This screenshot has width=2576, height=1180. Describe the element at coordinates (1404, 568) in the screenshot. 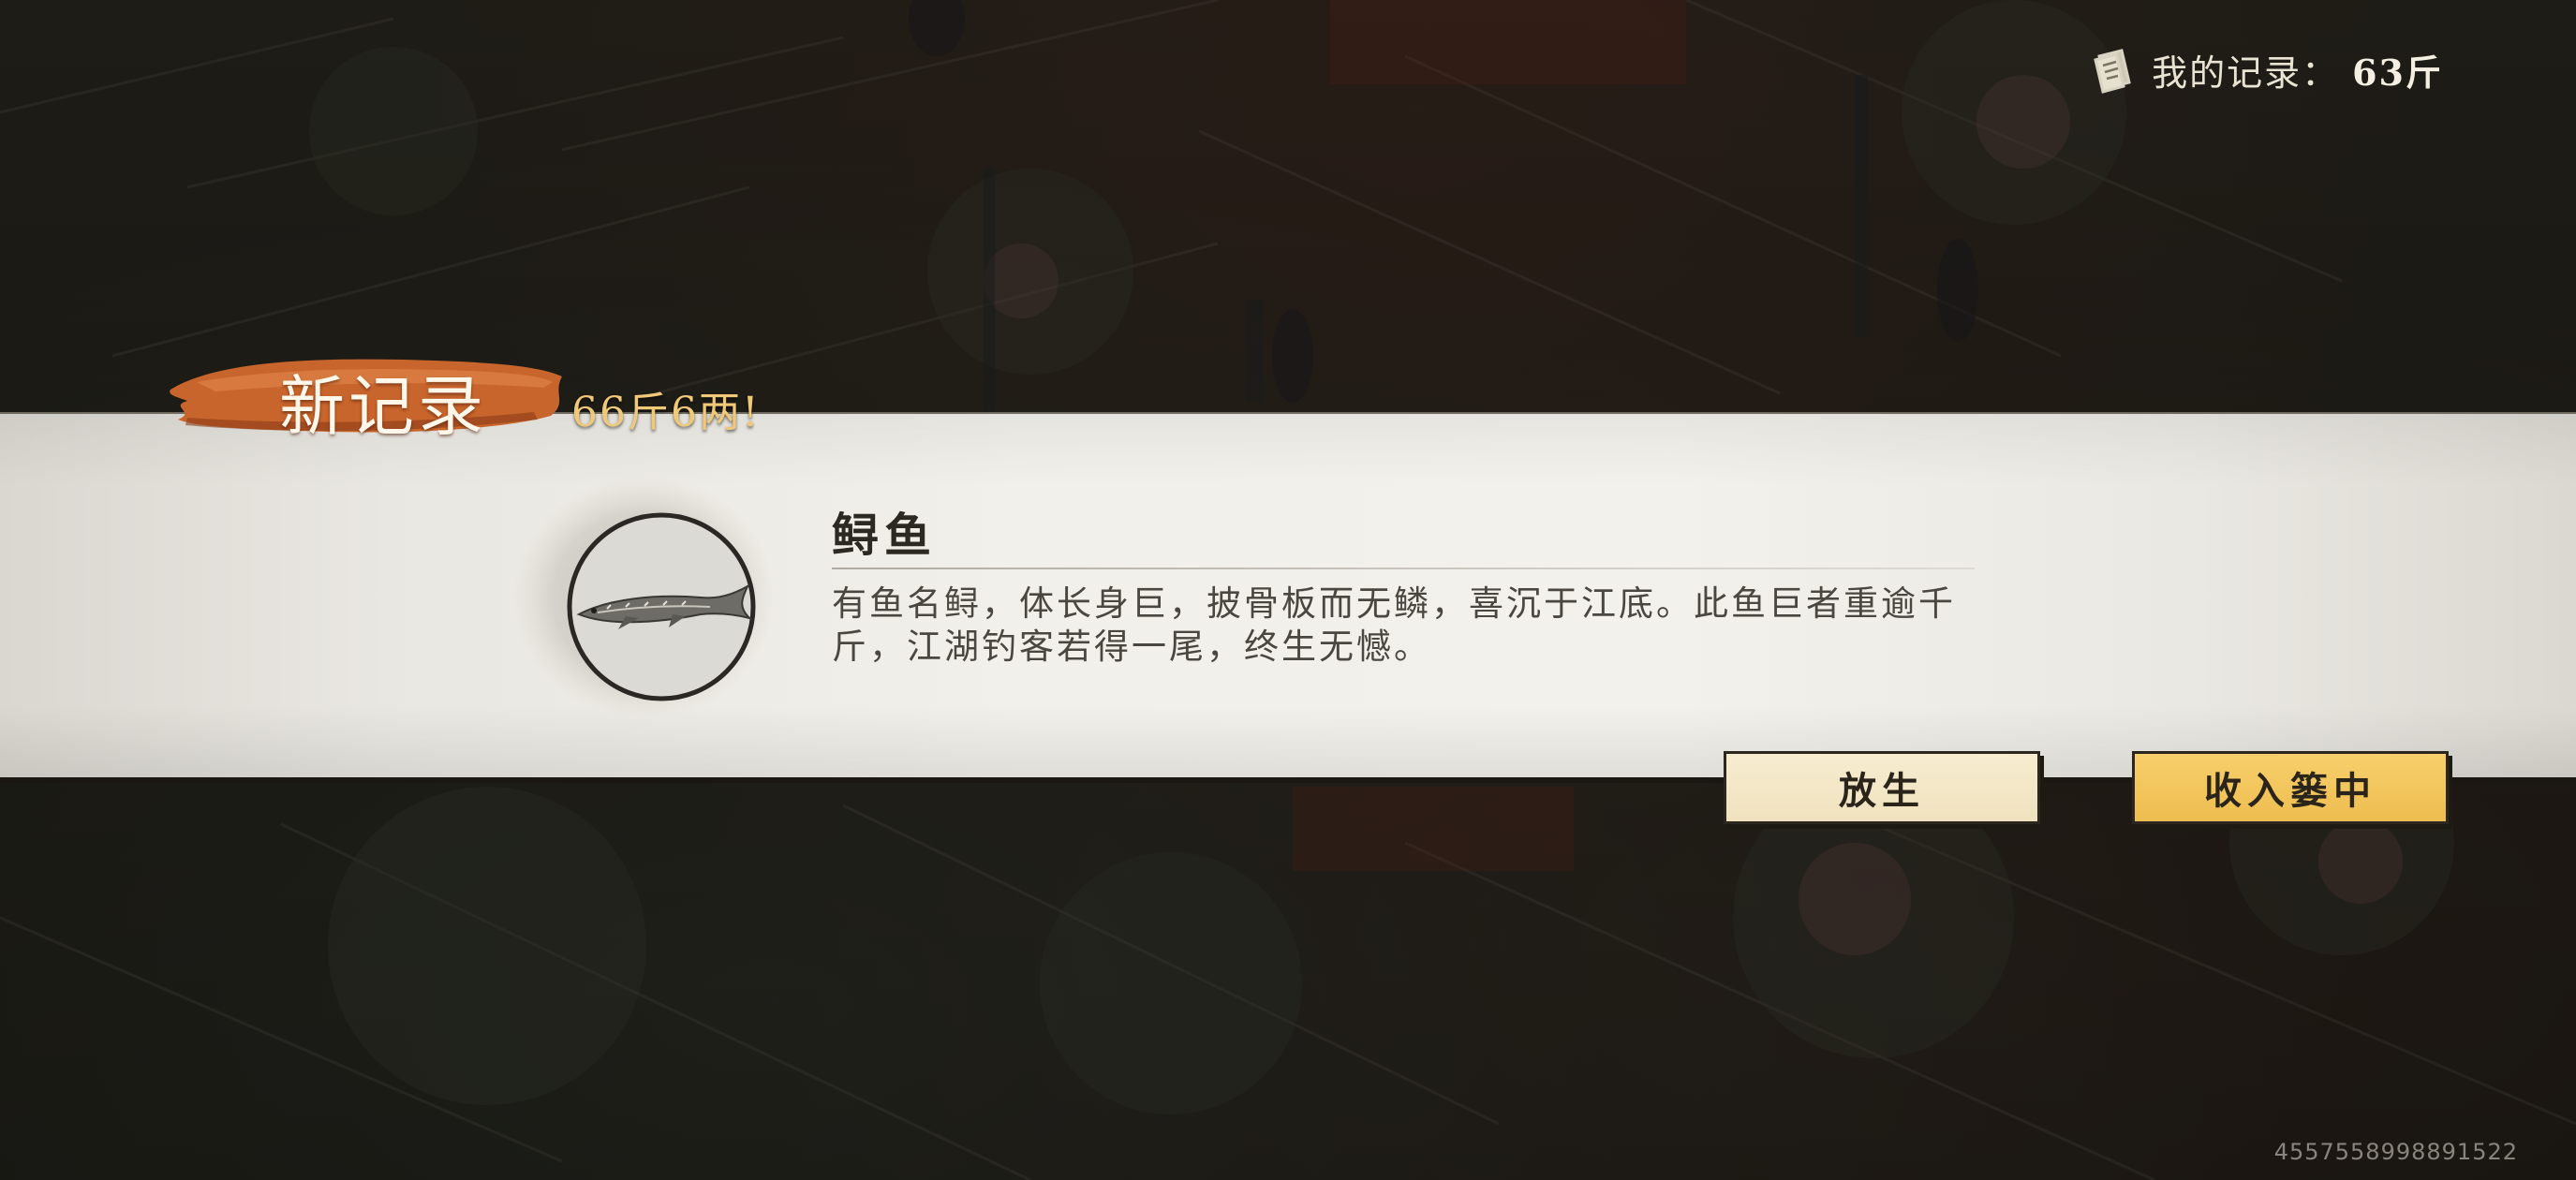

I see `title-divider` at that location.